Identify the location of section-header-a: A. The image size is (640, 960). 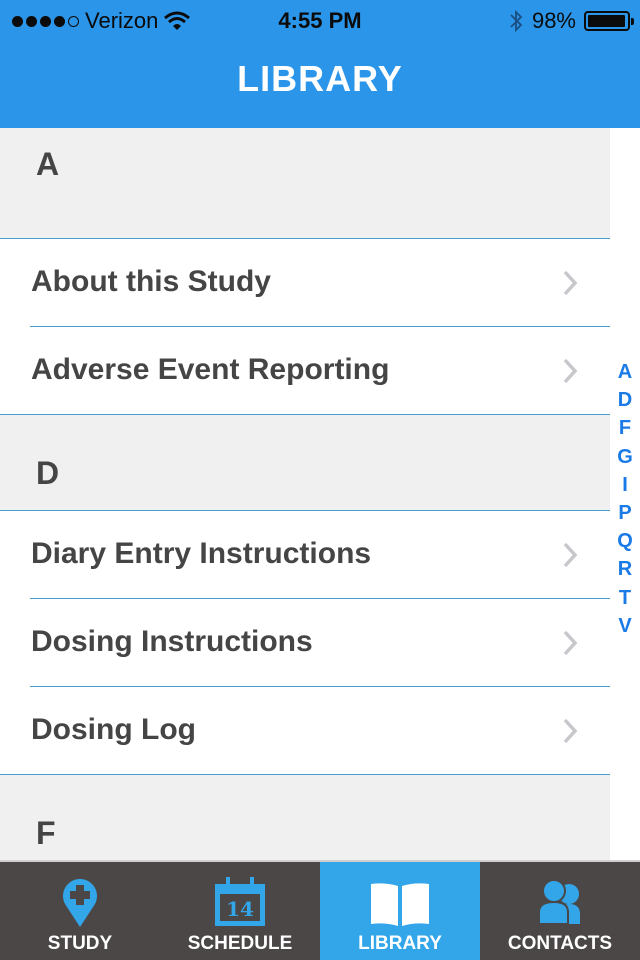
(305, 183).